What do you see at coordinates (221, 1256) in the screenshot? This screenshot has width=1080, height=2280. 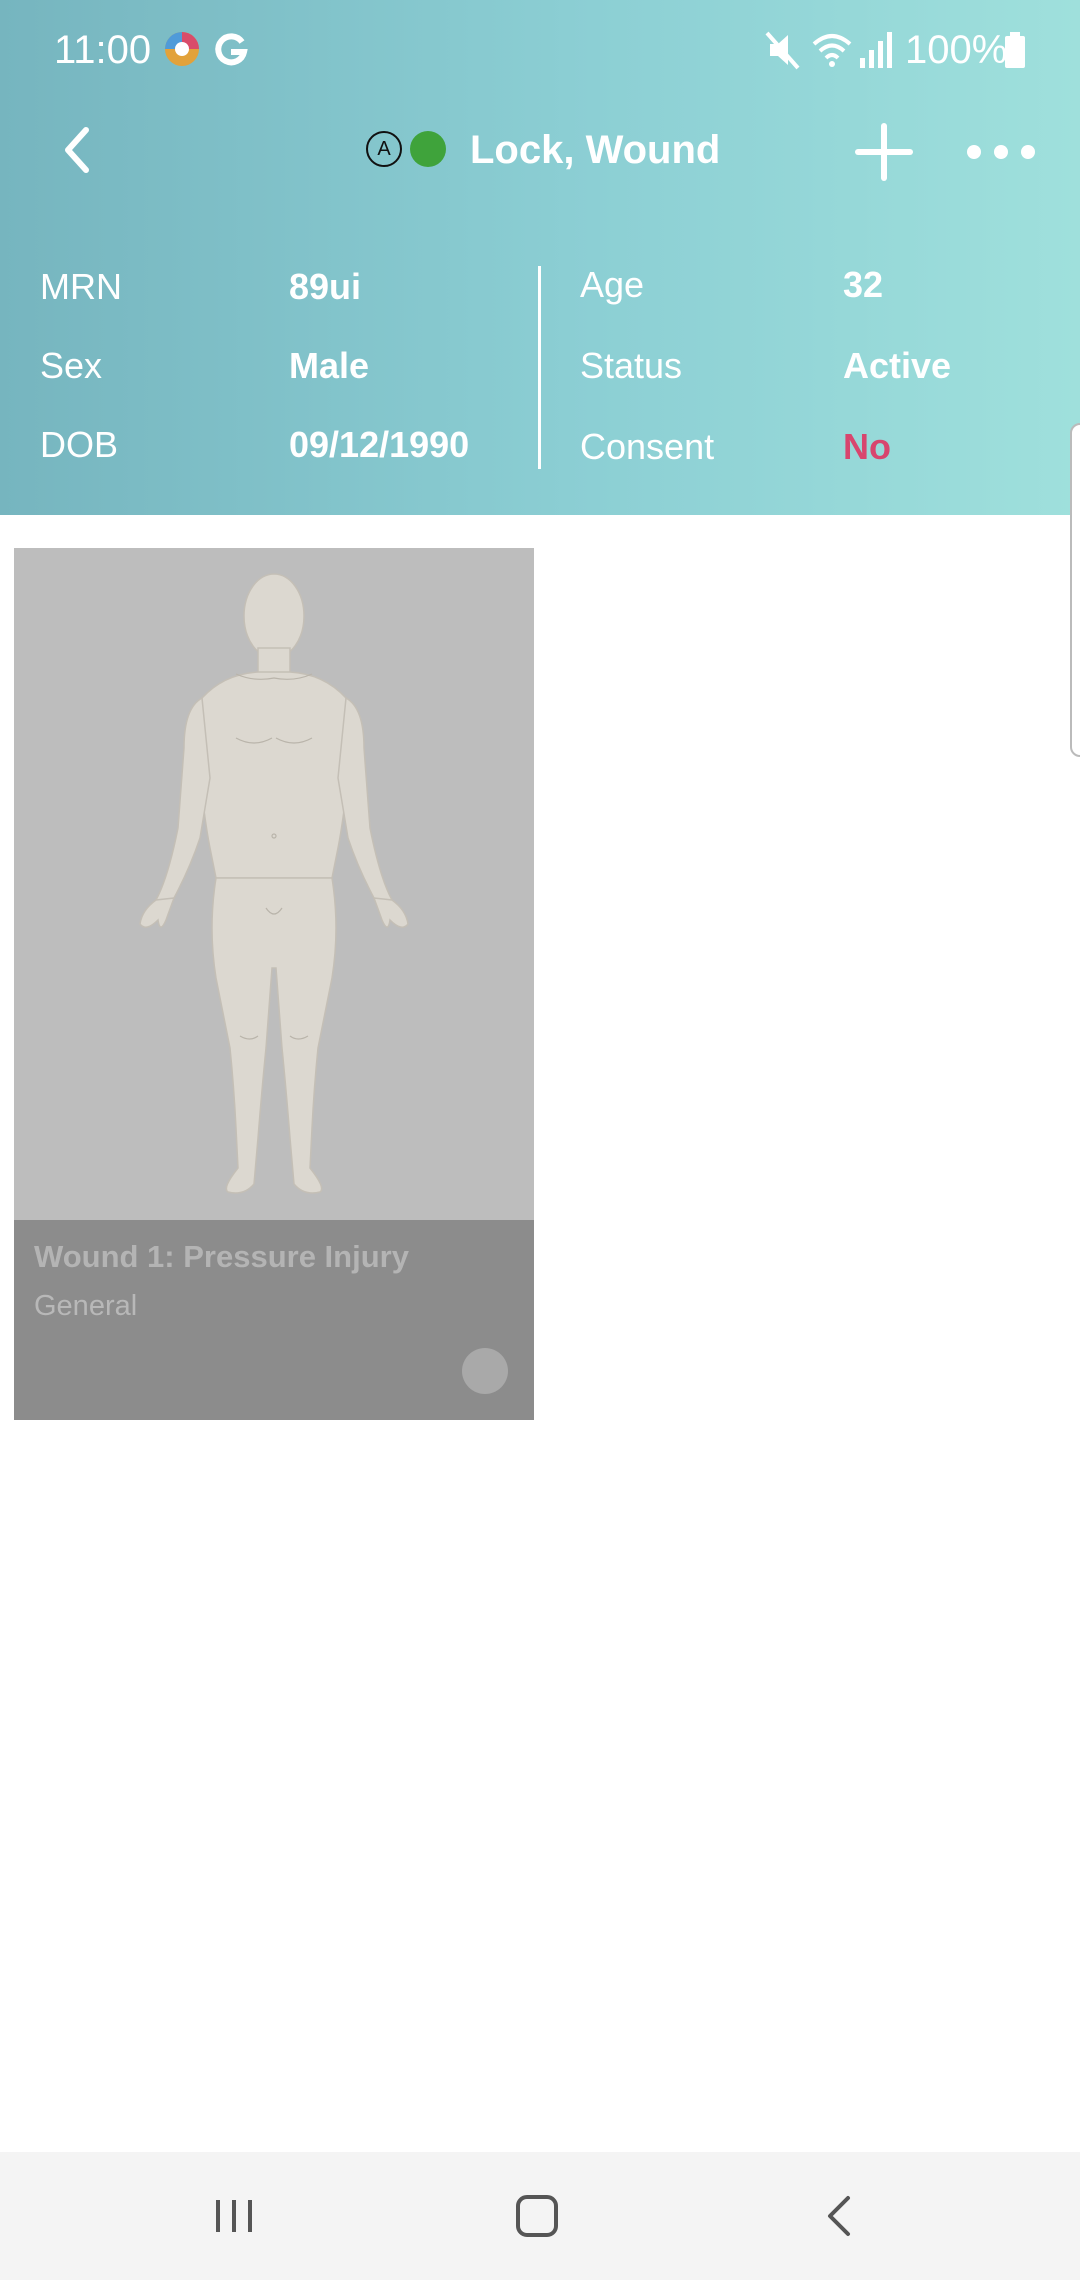 I see `wound-title: Wound 1: Pressure Injury` at bounding box center [221, 1256].